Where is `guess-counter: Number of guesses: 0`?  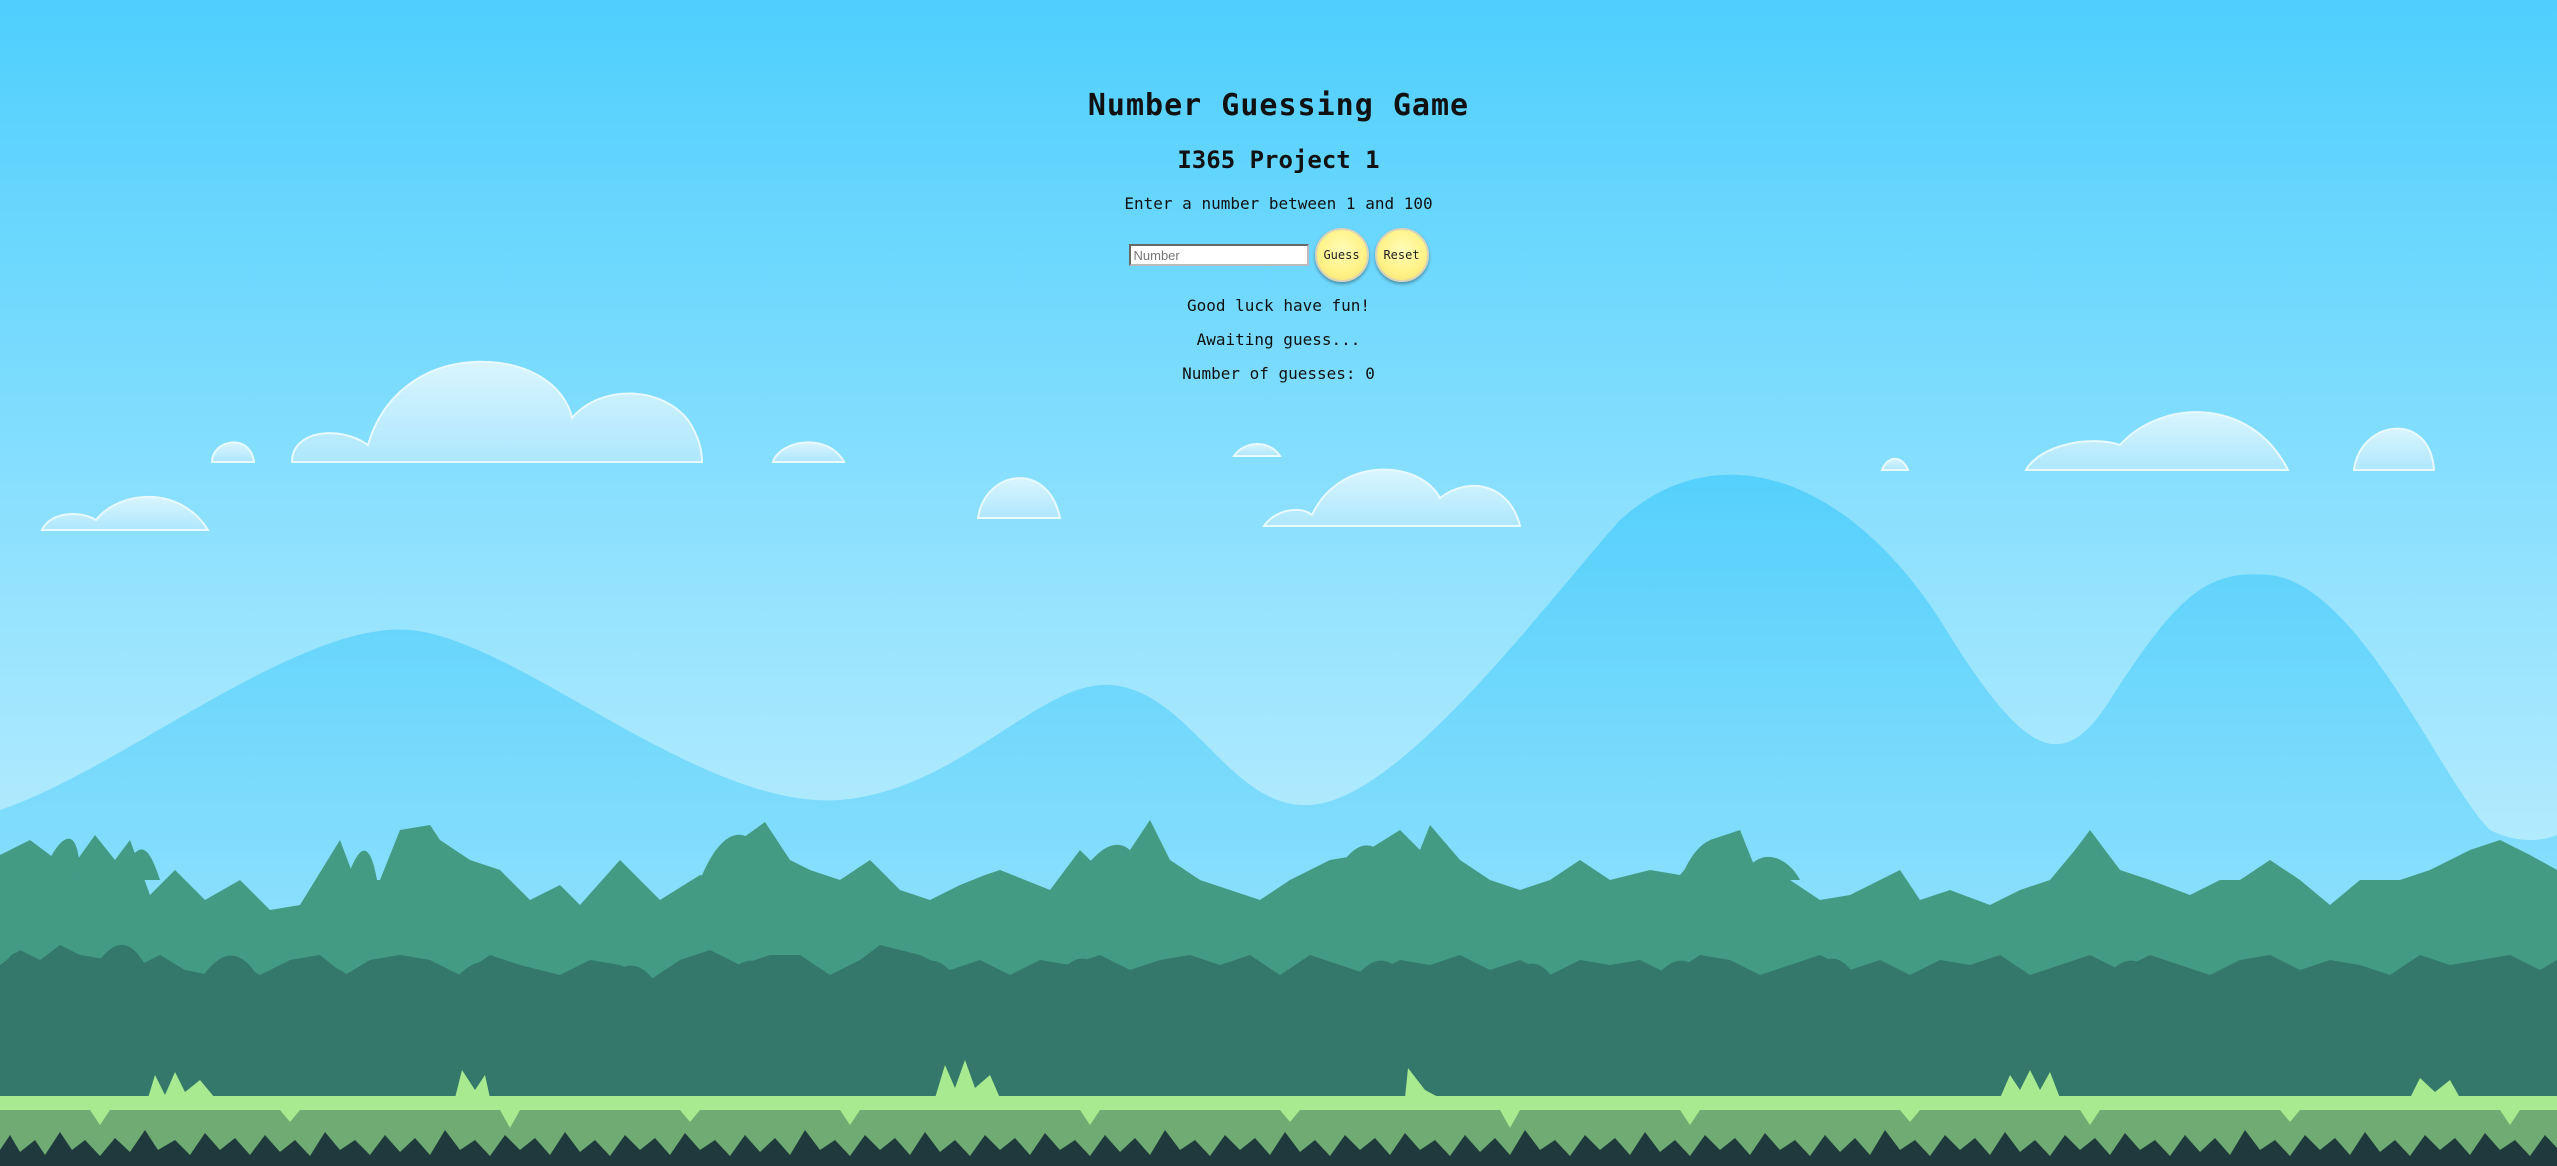 guess-counter: Number of guesses: 0 is located at coordinates (1278, 373).